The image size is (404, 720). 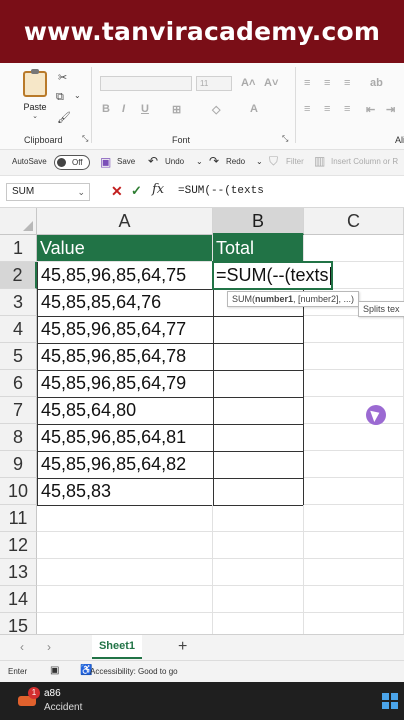 I want to click on chevron-down-icon: ⌄, so click(x=35, y=116).